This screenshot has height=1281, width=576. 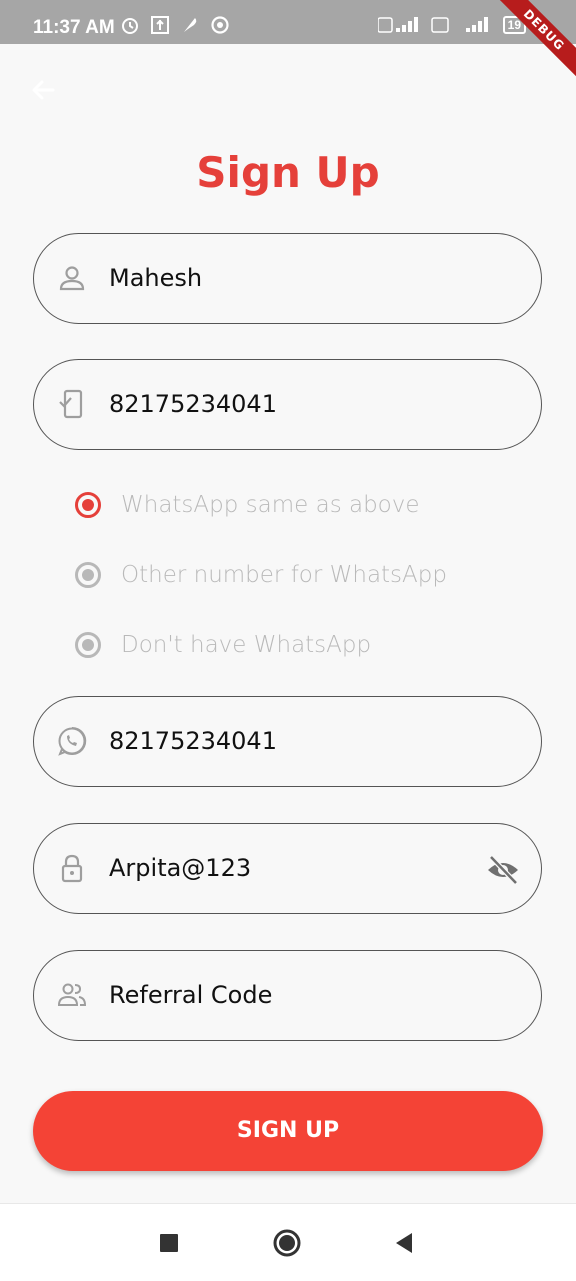 I want to click on whatsapp-icon, so click(x=72, y=741).